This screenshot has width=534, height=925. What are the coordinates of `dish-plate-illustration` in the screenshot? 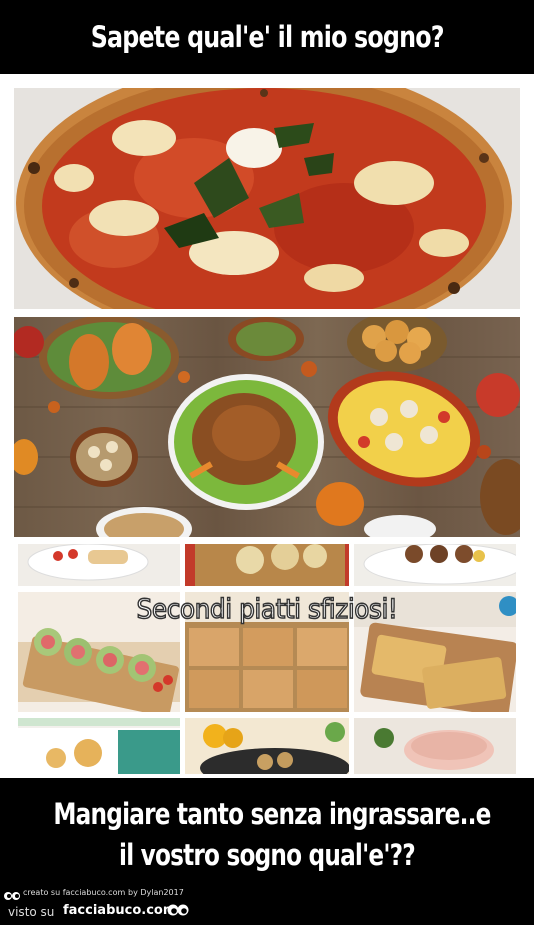 It's located at (88, 562).